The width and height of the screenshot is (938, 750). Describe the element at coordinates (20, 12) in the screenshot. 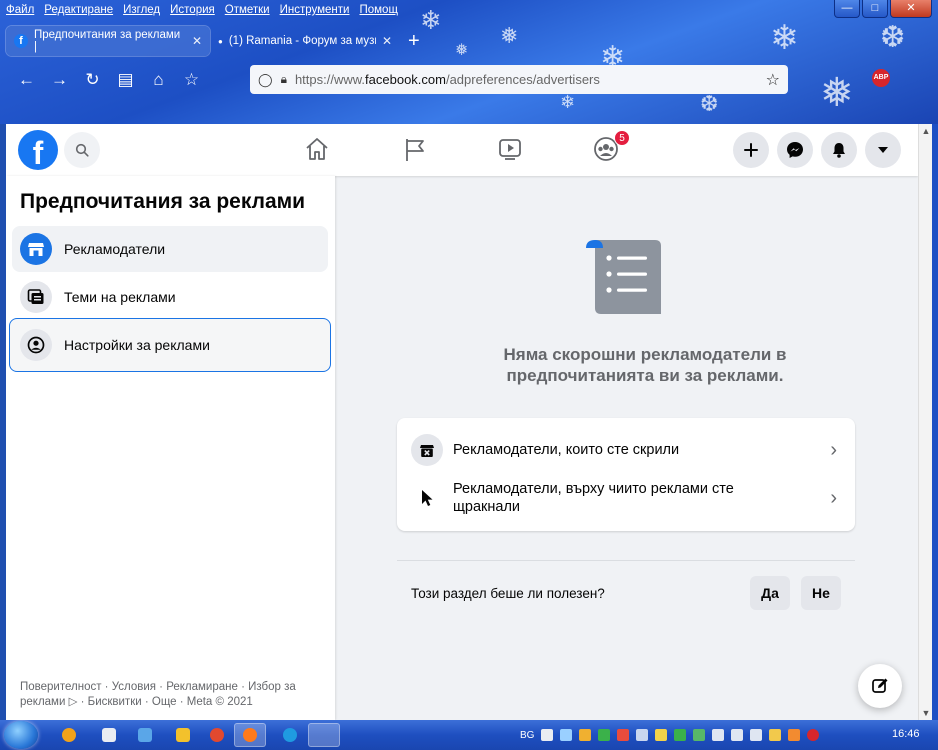

I see `menu-file: Файл` at that location.